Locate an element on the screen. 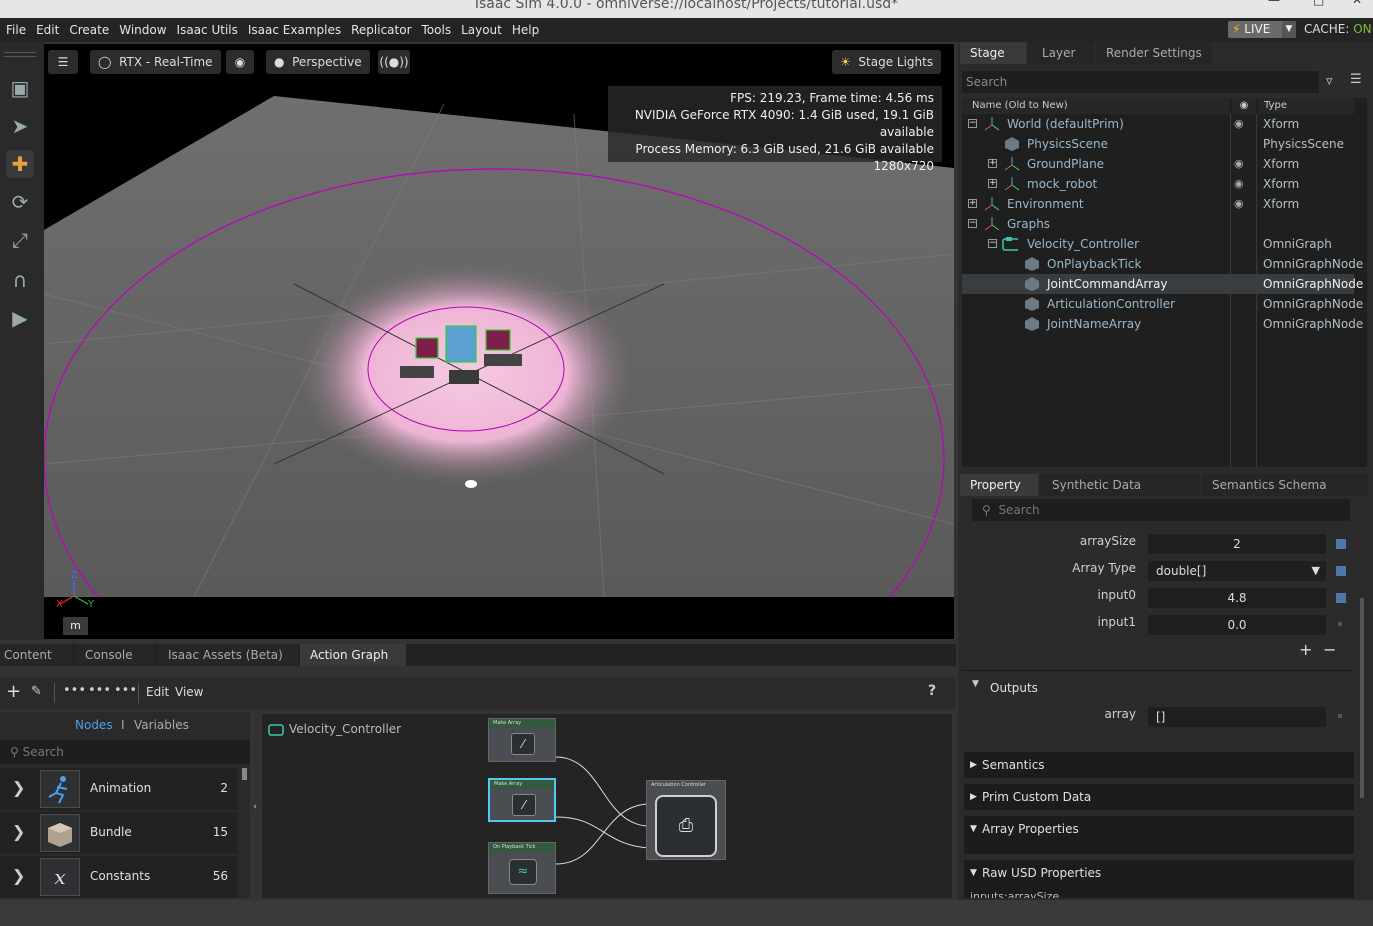  array-type-dropdown: double[] ▼ is located at coordinates (1237, 571).